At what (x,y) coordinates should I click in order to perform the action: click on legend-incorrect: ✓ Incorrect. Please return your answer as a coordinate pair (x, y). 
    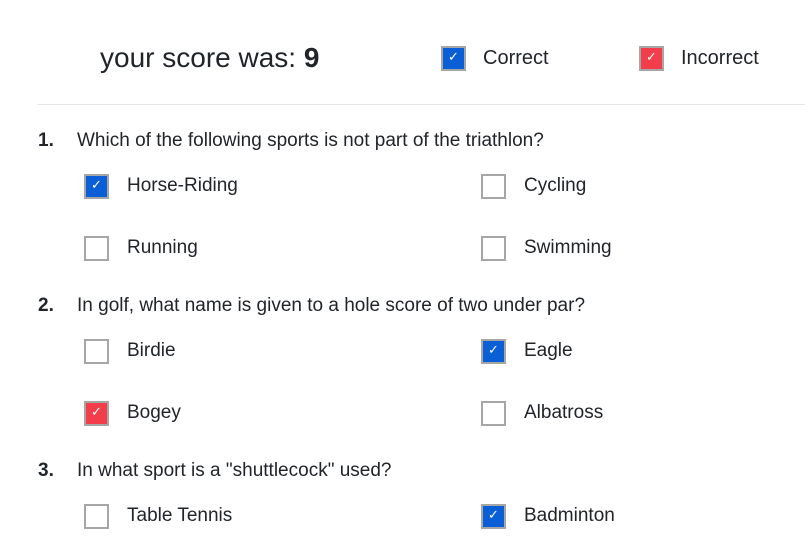
    Looking at the image, I should click on (699, 58).